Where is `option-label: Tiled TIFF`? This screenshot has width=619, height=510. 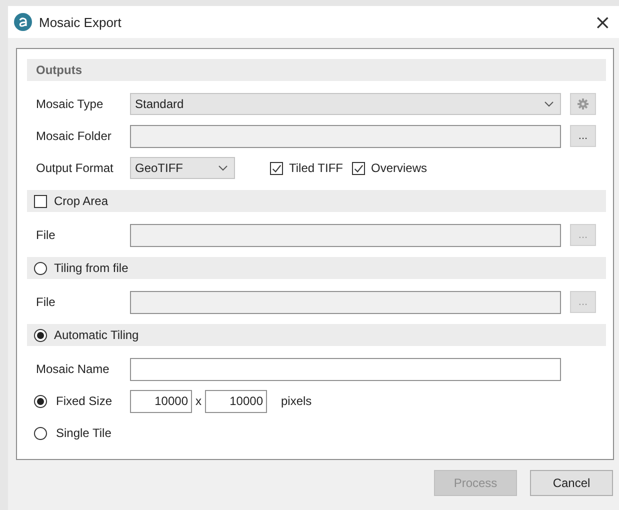
option-label: Tiled TIFF is located at coordinates (316, 168).